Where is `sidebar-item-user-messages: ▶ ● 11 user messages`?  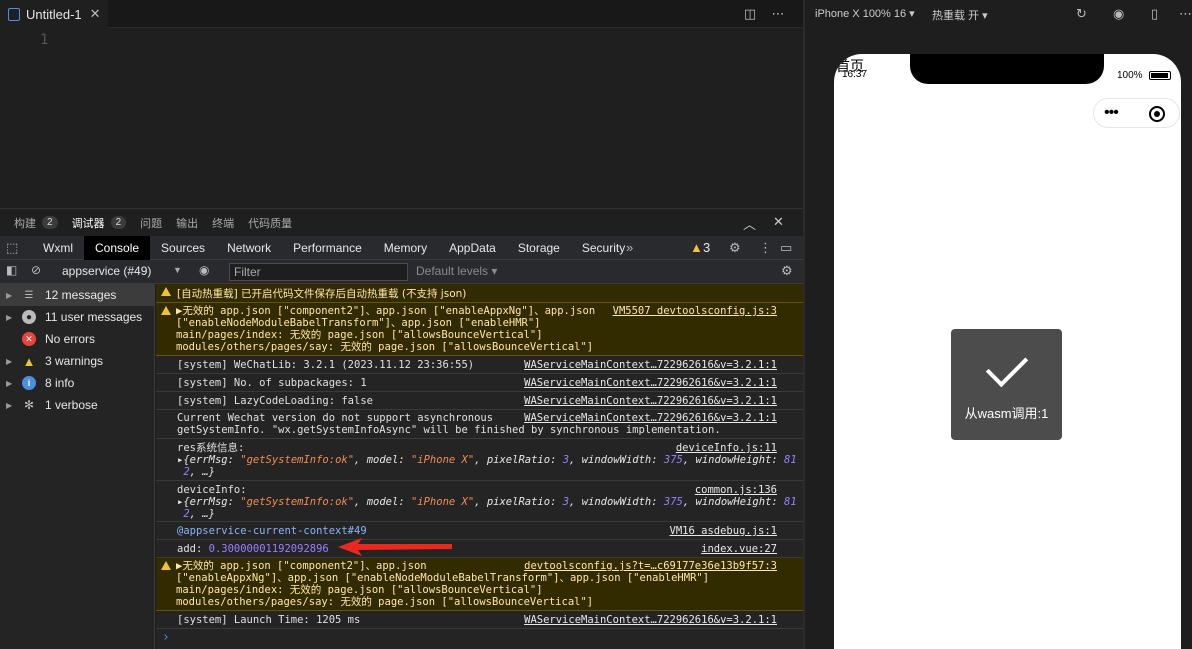
sidebar-item-user-messages: ▶ ● 11 user messages is located at coordinates (77, 317).